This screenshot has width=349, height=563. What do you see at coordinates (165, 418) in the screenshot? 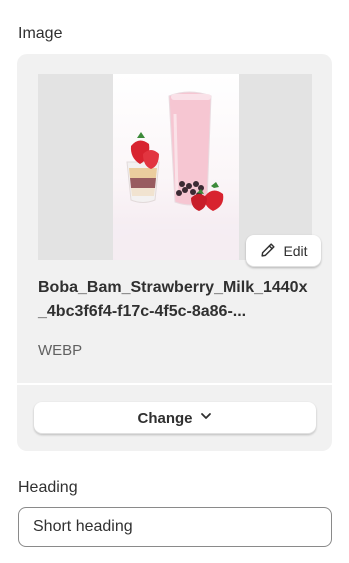
I see `change-button-label: Change` at bounding box center [165, 418].